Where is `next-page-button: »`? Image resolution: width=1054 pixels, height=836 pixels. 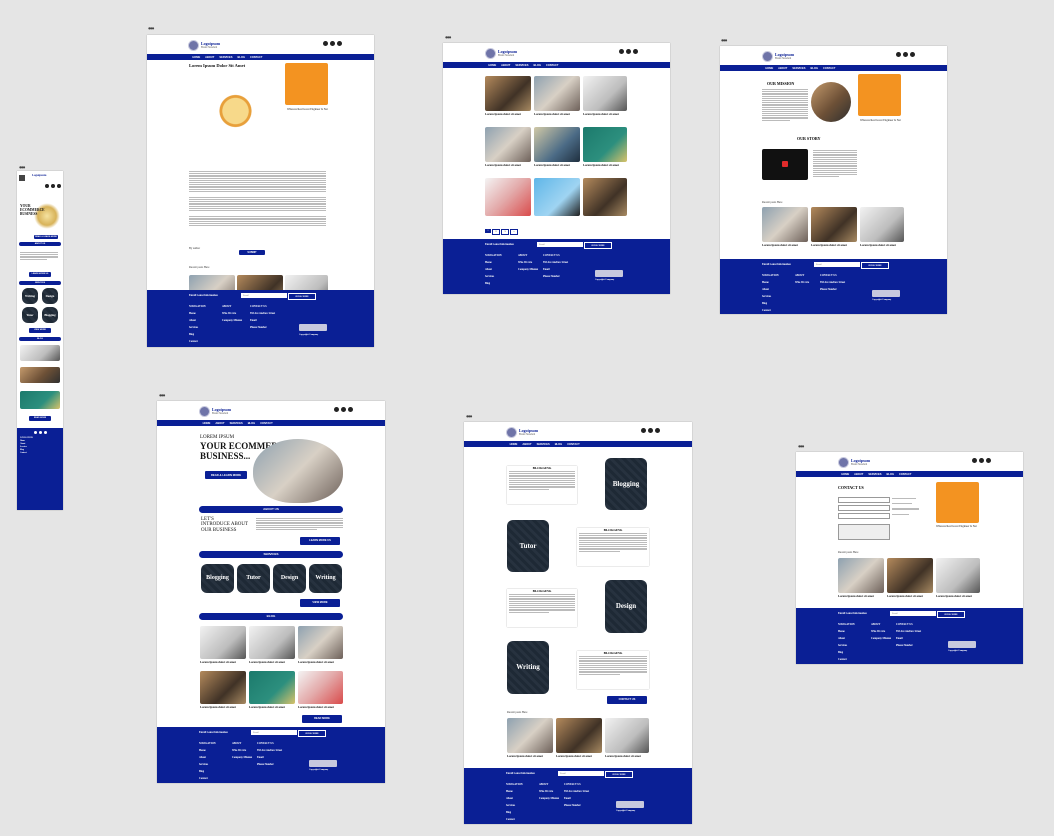
next-page-button: » is located at coordinates (514, 232).